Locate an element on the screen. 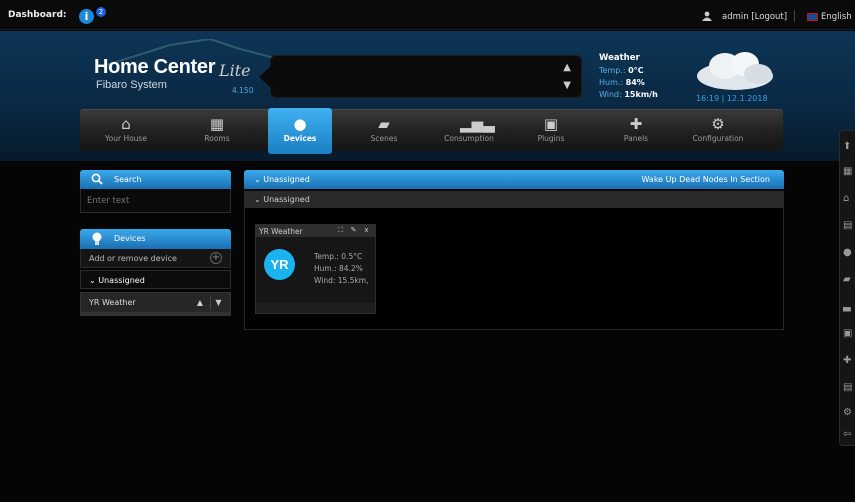  dashboard-label: Dashboard: is located at coordinates (37, 15).